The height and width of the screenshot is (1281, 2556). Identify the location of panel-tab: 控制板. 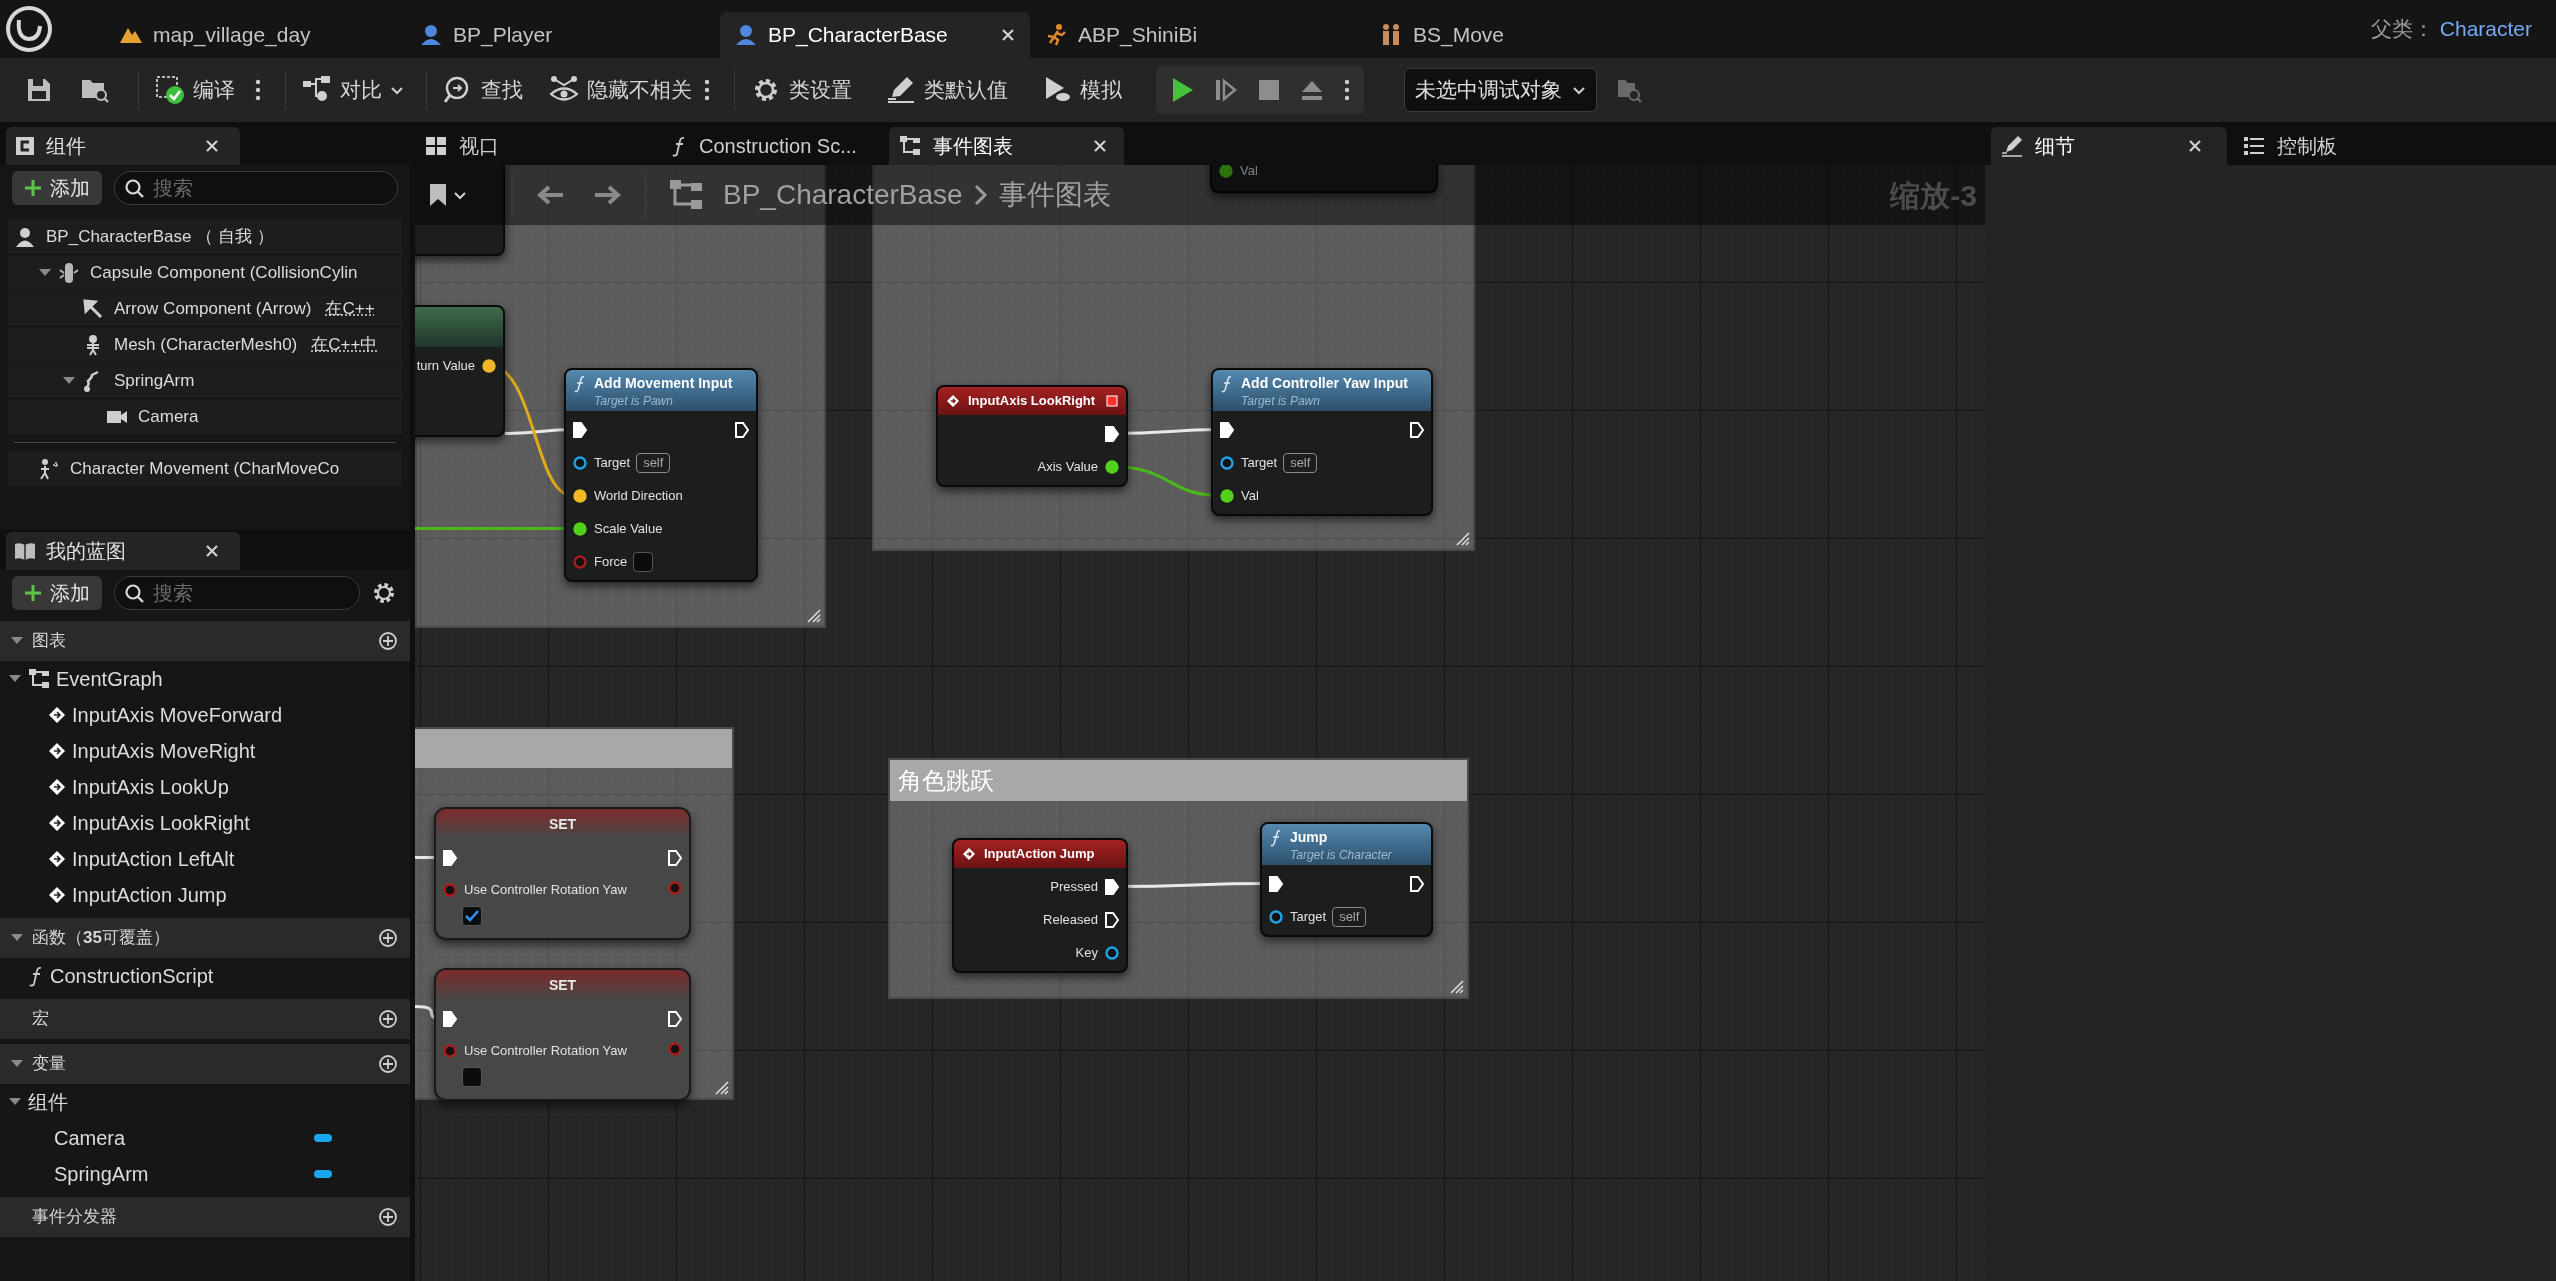
(2351, 146).